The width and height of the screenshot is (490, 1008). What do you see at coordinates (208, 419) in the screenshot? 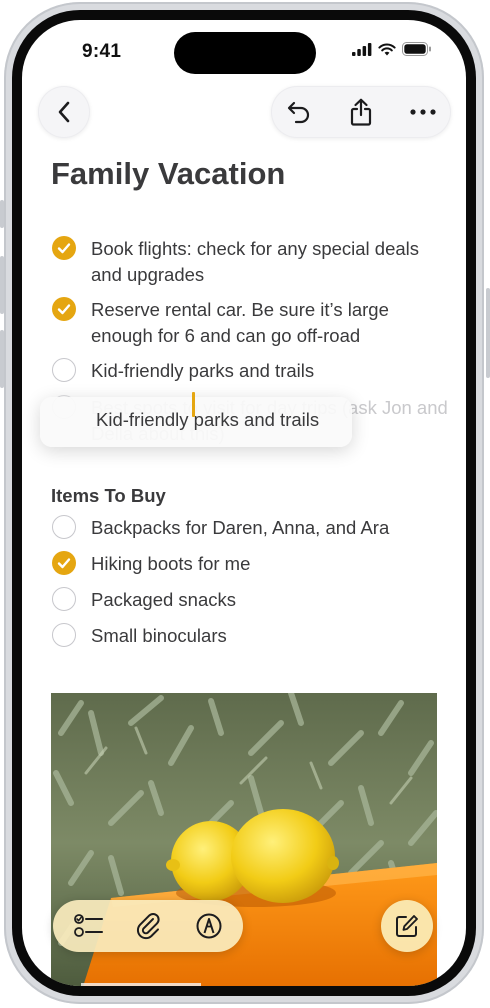
I see `dragged-item-text: Kid-friendly parks and trails` at bounding box center [208, 419].